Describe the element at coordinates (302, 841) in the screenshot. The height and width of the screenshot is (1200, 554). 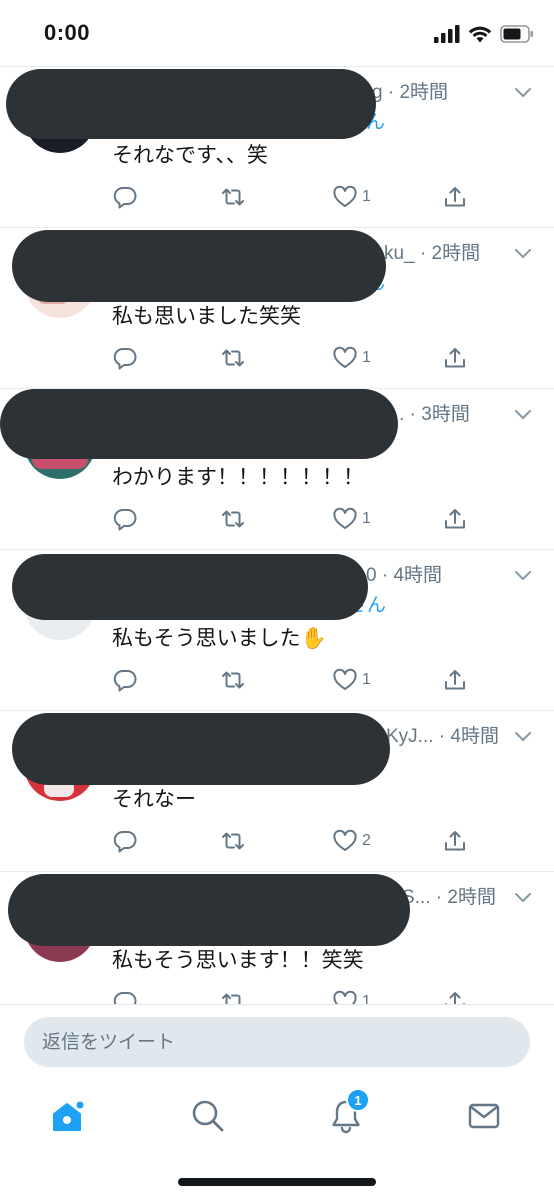
I see `tweet-actions: 2` at that location.